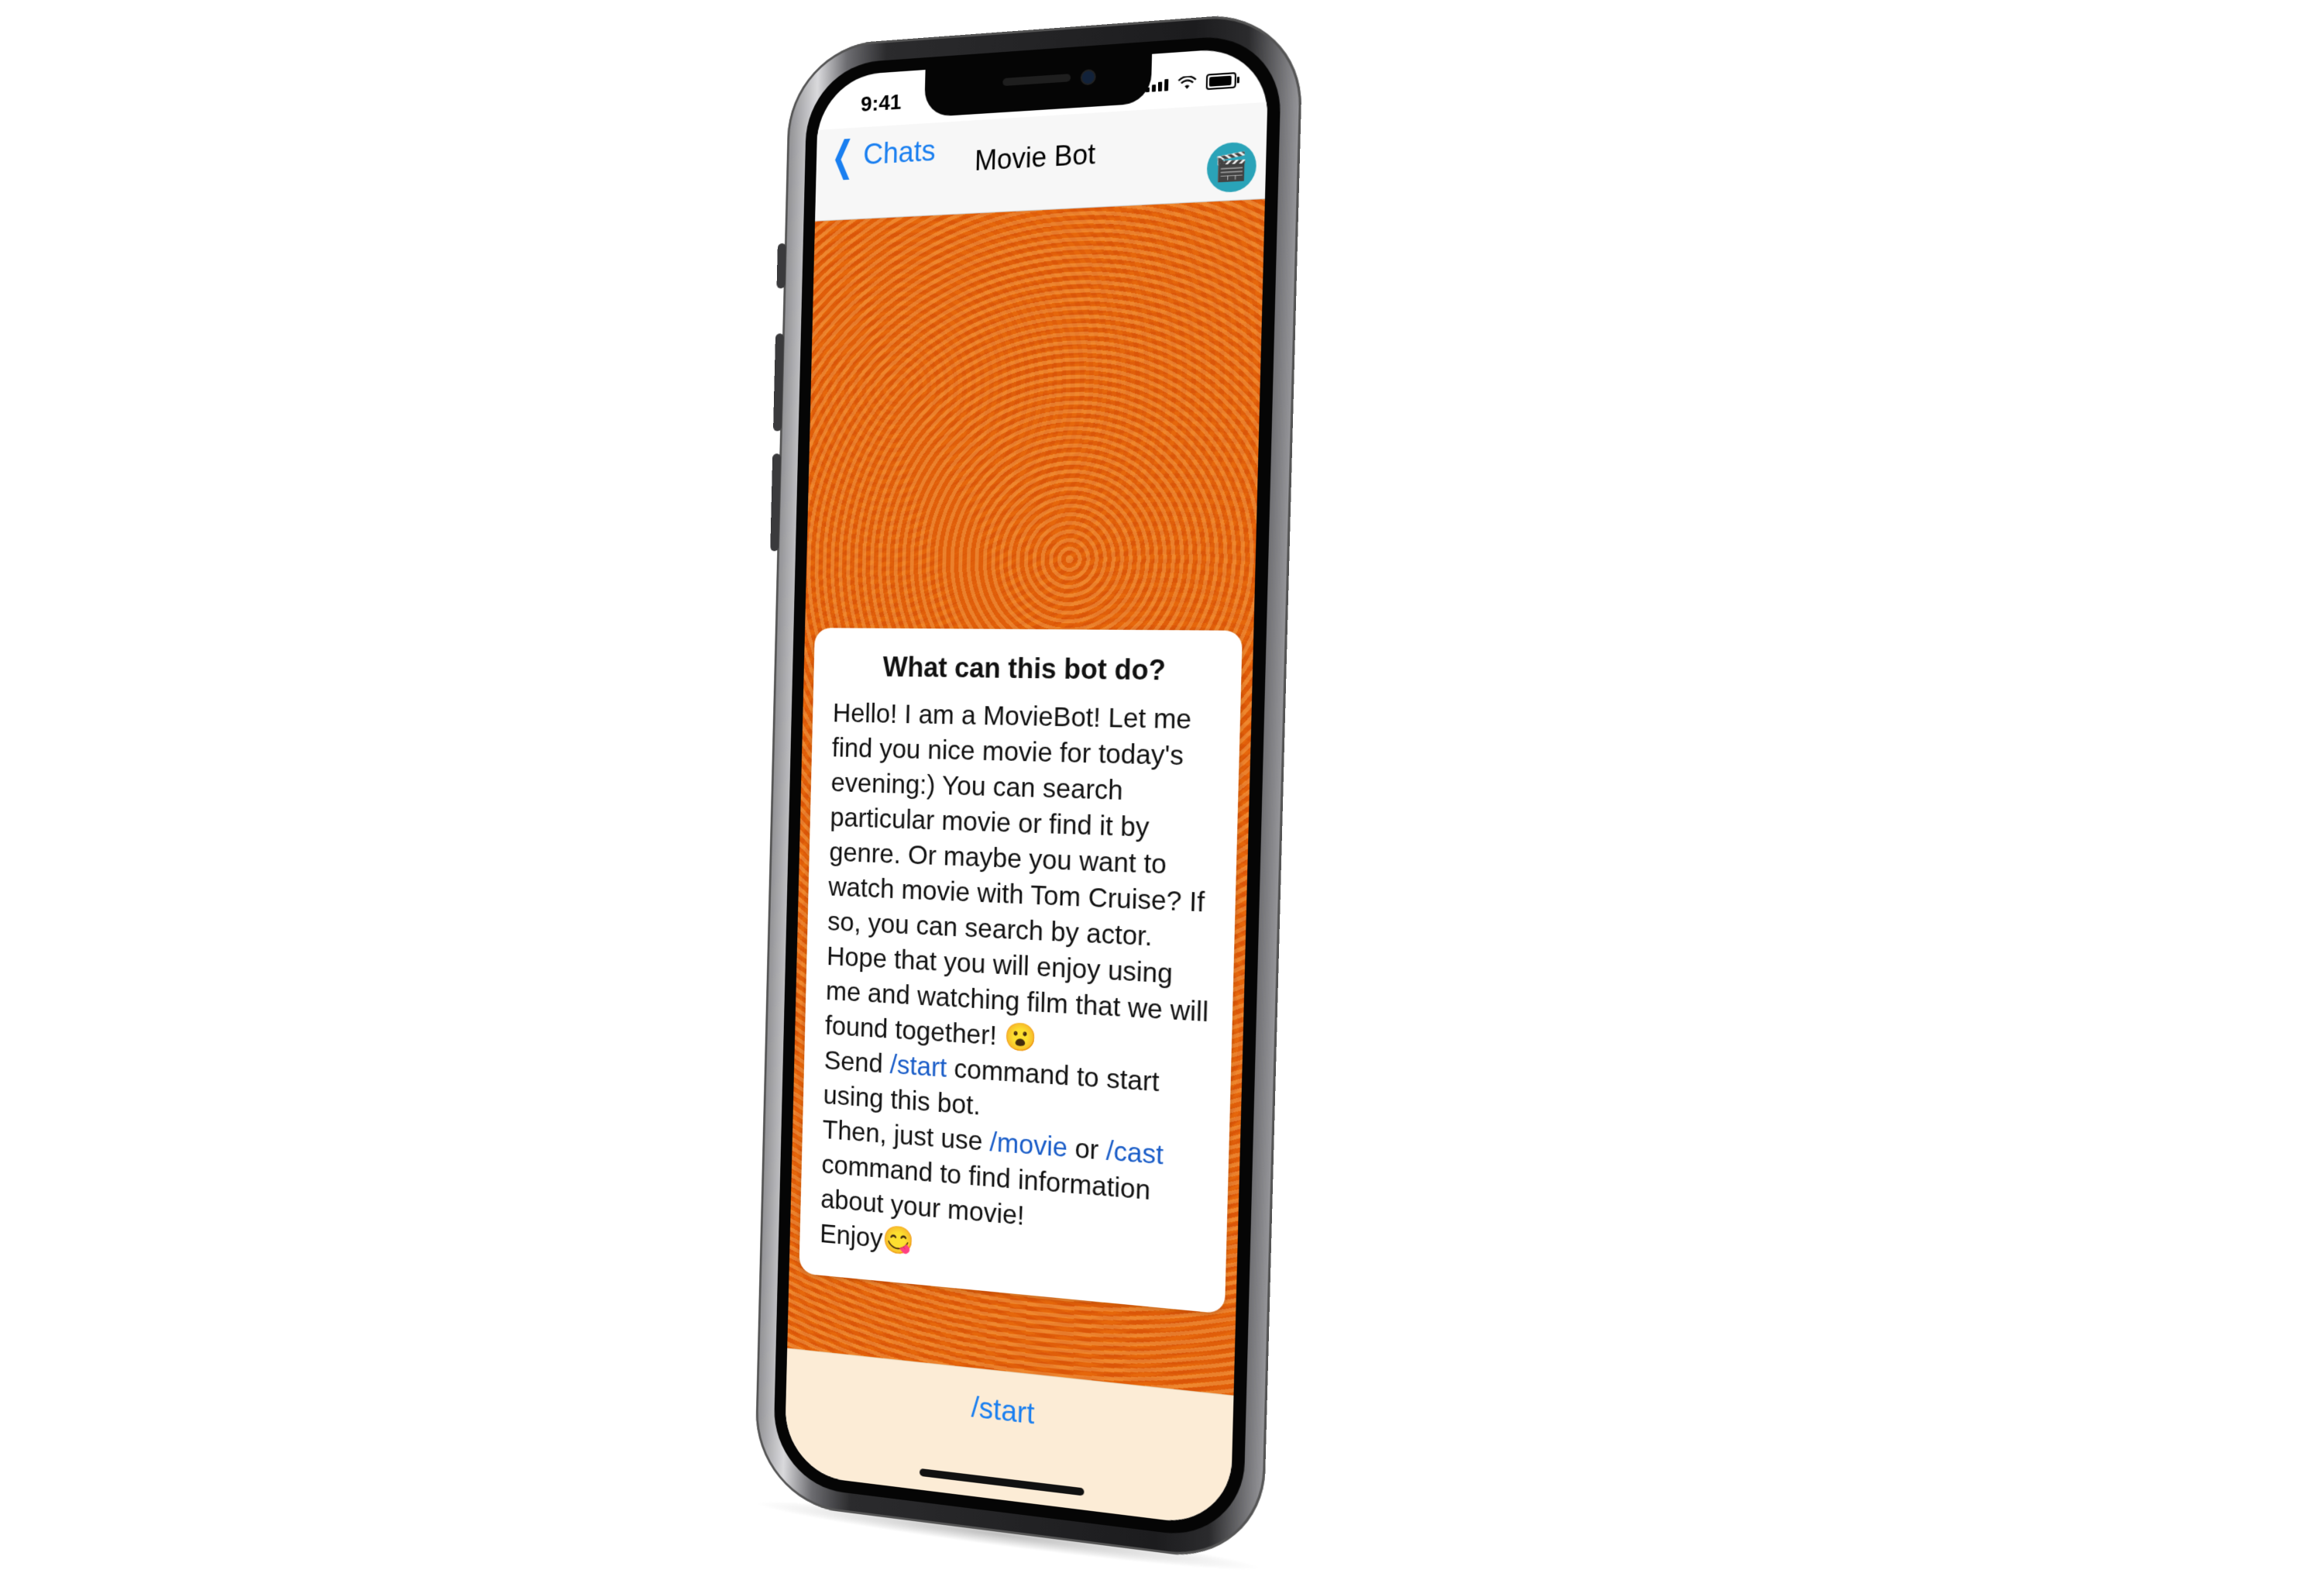 Image resolution: width=2324 pixels, height=1580 pixels. What do you see at coordinates (918, 1066) in the screenshot?
I see `start-command-link: /start` at bounding box center [918, 1066].